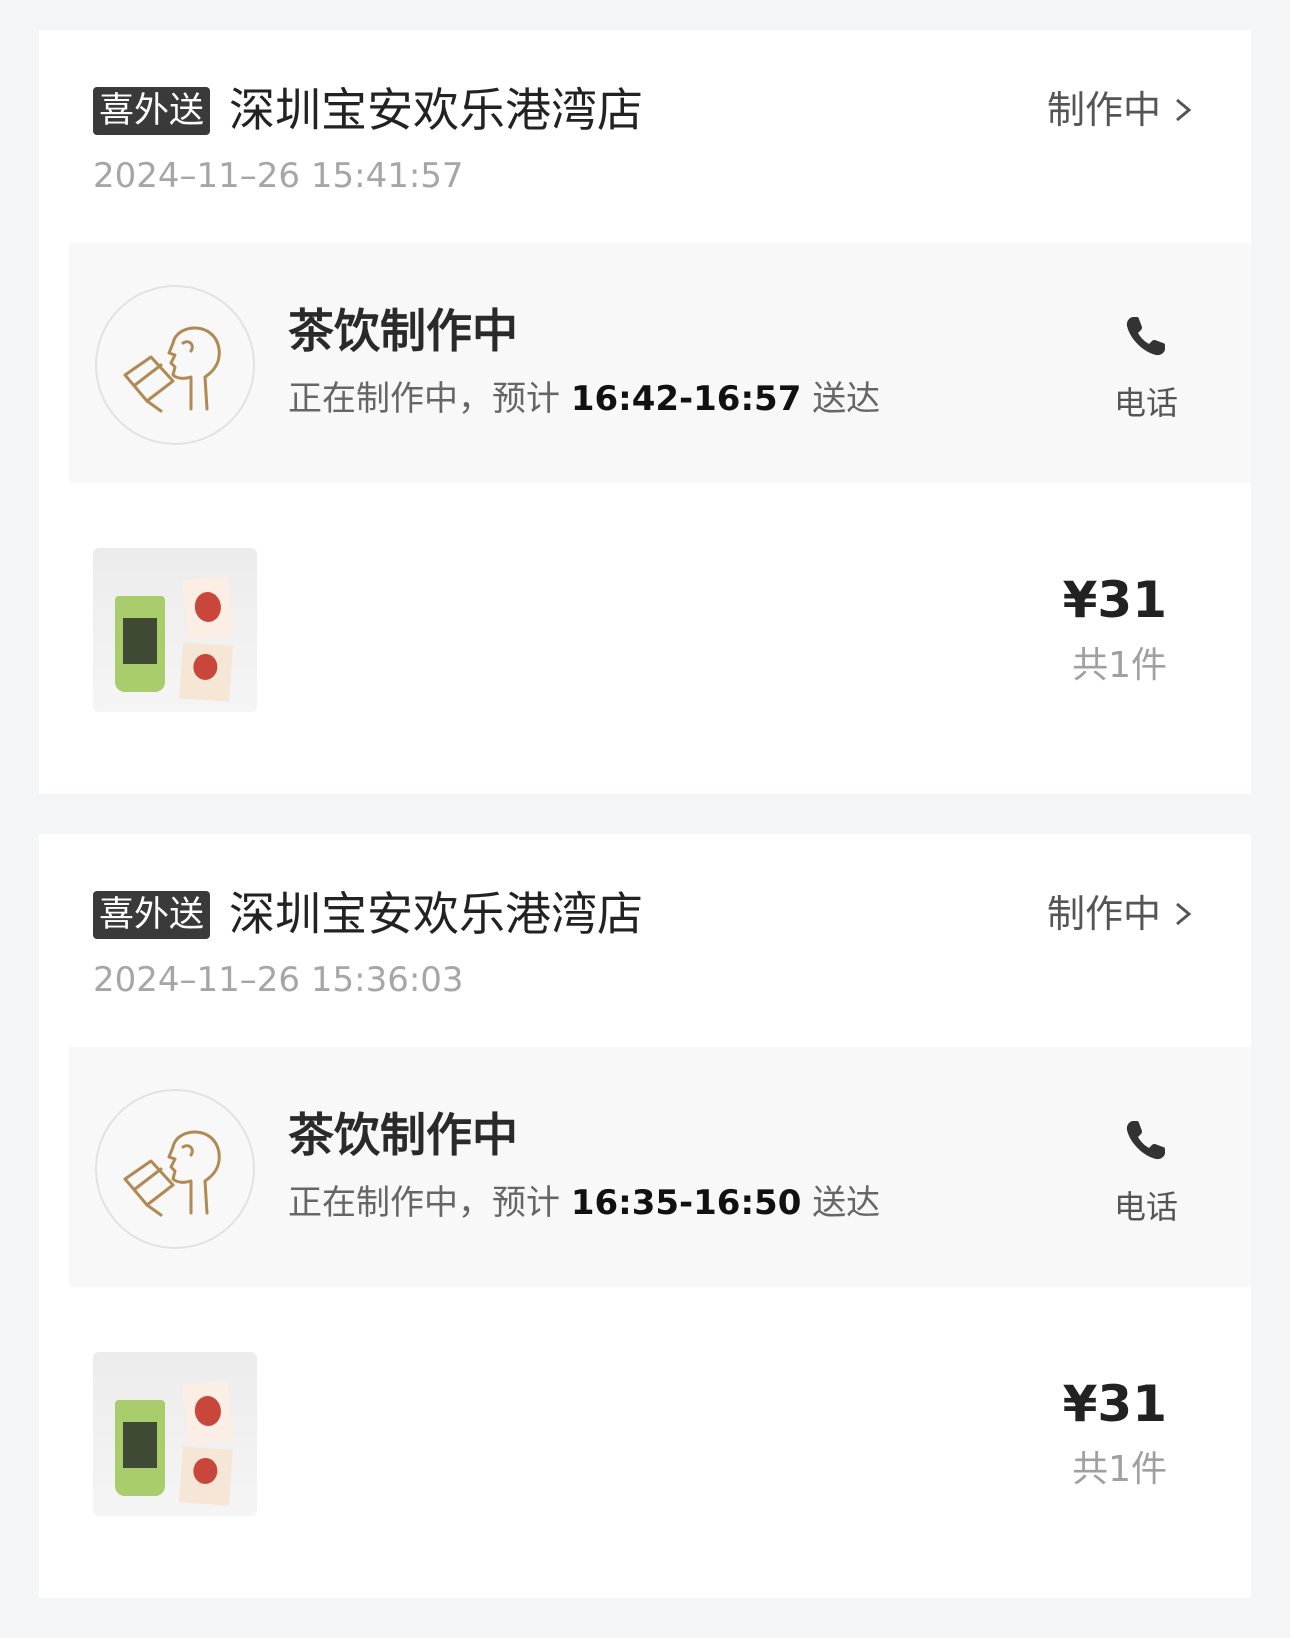 The height and width of the screenshot is (1638, 1290). I want to click on progress-panel: 茶饮制作中 正在制作中，预计 16:42-16:57 送达 电话, so click(660, 363).